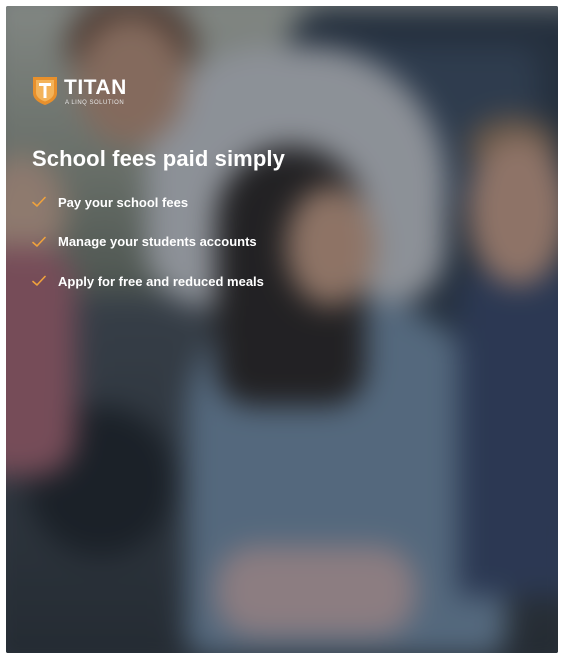  Describe the element at coordinates (158, 158) in the screenshot. I see `page-headline: School fees paid simply` at that location.